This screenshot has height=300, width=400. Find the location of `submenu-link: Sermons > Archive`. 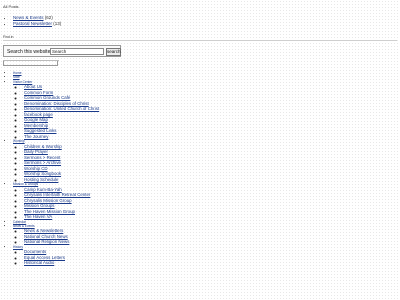

submenu-link: Sermons > Archive is located at coordinates (42, 162).